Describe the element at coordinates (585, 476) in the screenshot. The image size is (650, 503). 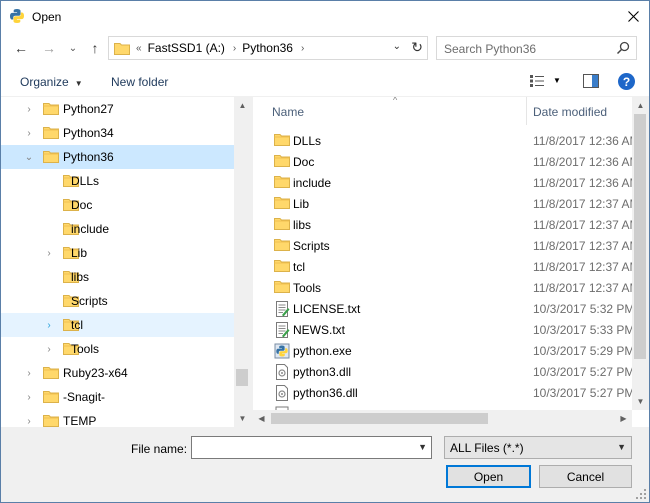
I see `cancel-button: Cancel` at that location.